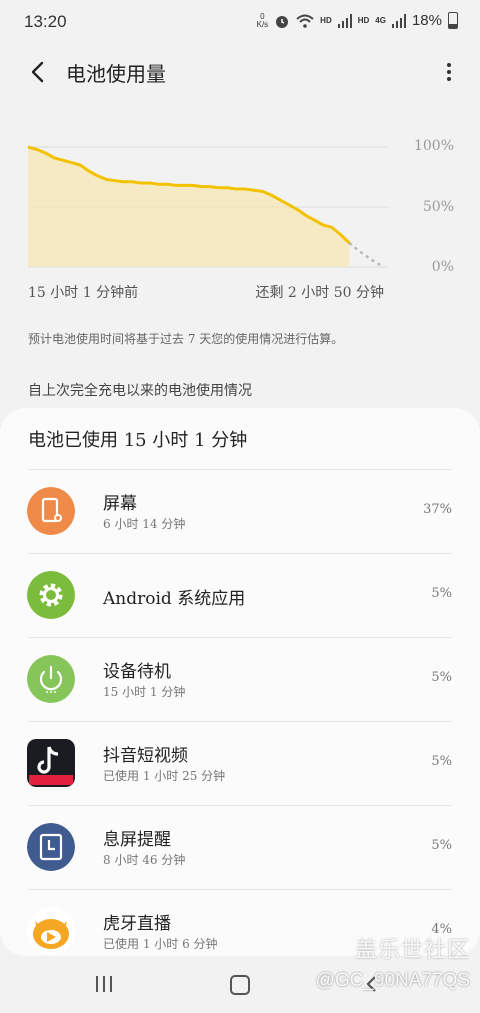 The width and height of the screenshot is (480, 1013). I want to click on app-name: 息屏提醒, so click(137, 840).